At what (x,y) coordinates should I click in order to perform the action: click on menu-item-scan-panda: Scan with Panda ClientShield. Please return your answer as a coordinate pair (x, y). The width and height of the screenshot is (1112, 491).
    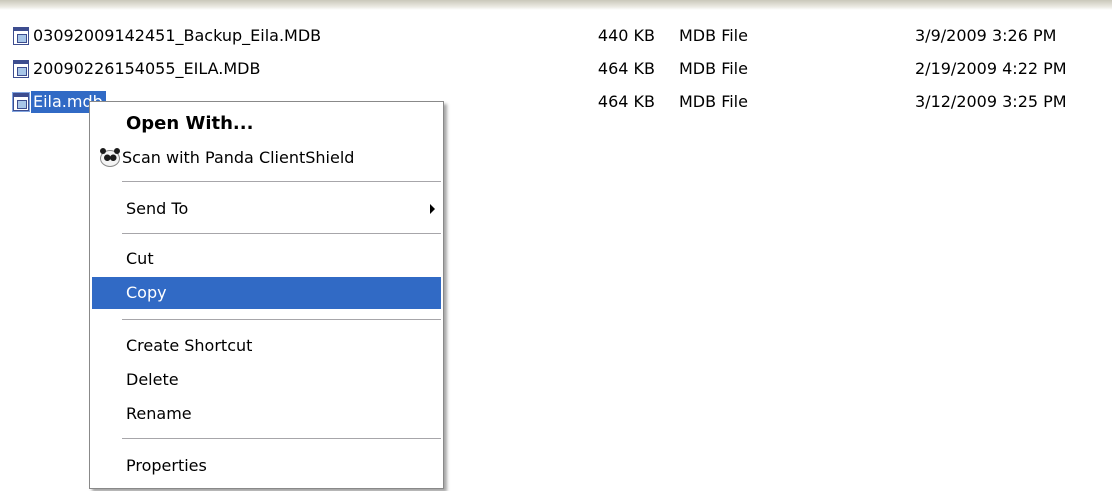
    Looking at the image, I should click on (266, 158).